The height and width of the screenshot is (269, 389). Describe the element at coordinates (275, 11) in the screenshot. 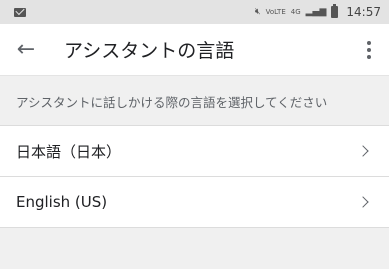

I see `volte-icon: VoLTE` at that location.